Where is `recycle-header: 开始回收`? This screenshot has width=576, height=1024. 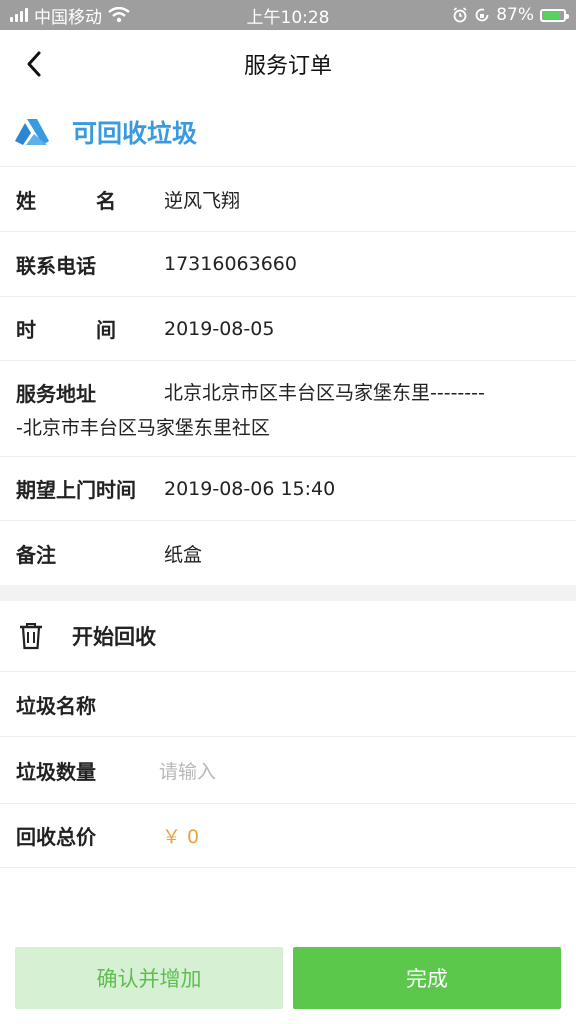
recycle-header: 开始回收 is located at coordinates (288, 636).